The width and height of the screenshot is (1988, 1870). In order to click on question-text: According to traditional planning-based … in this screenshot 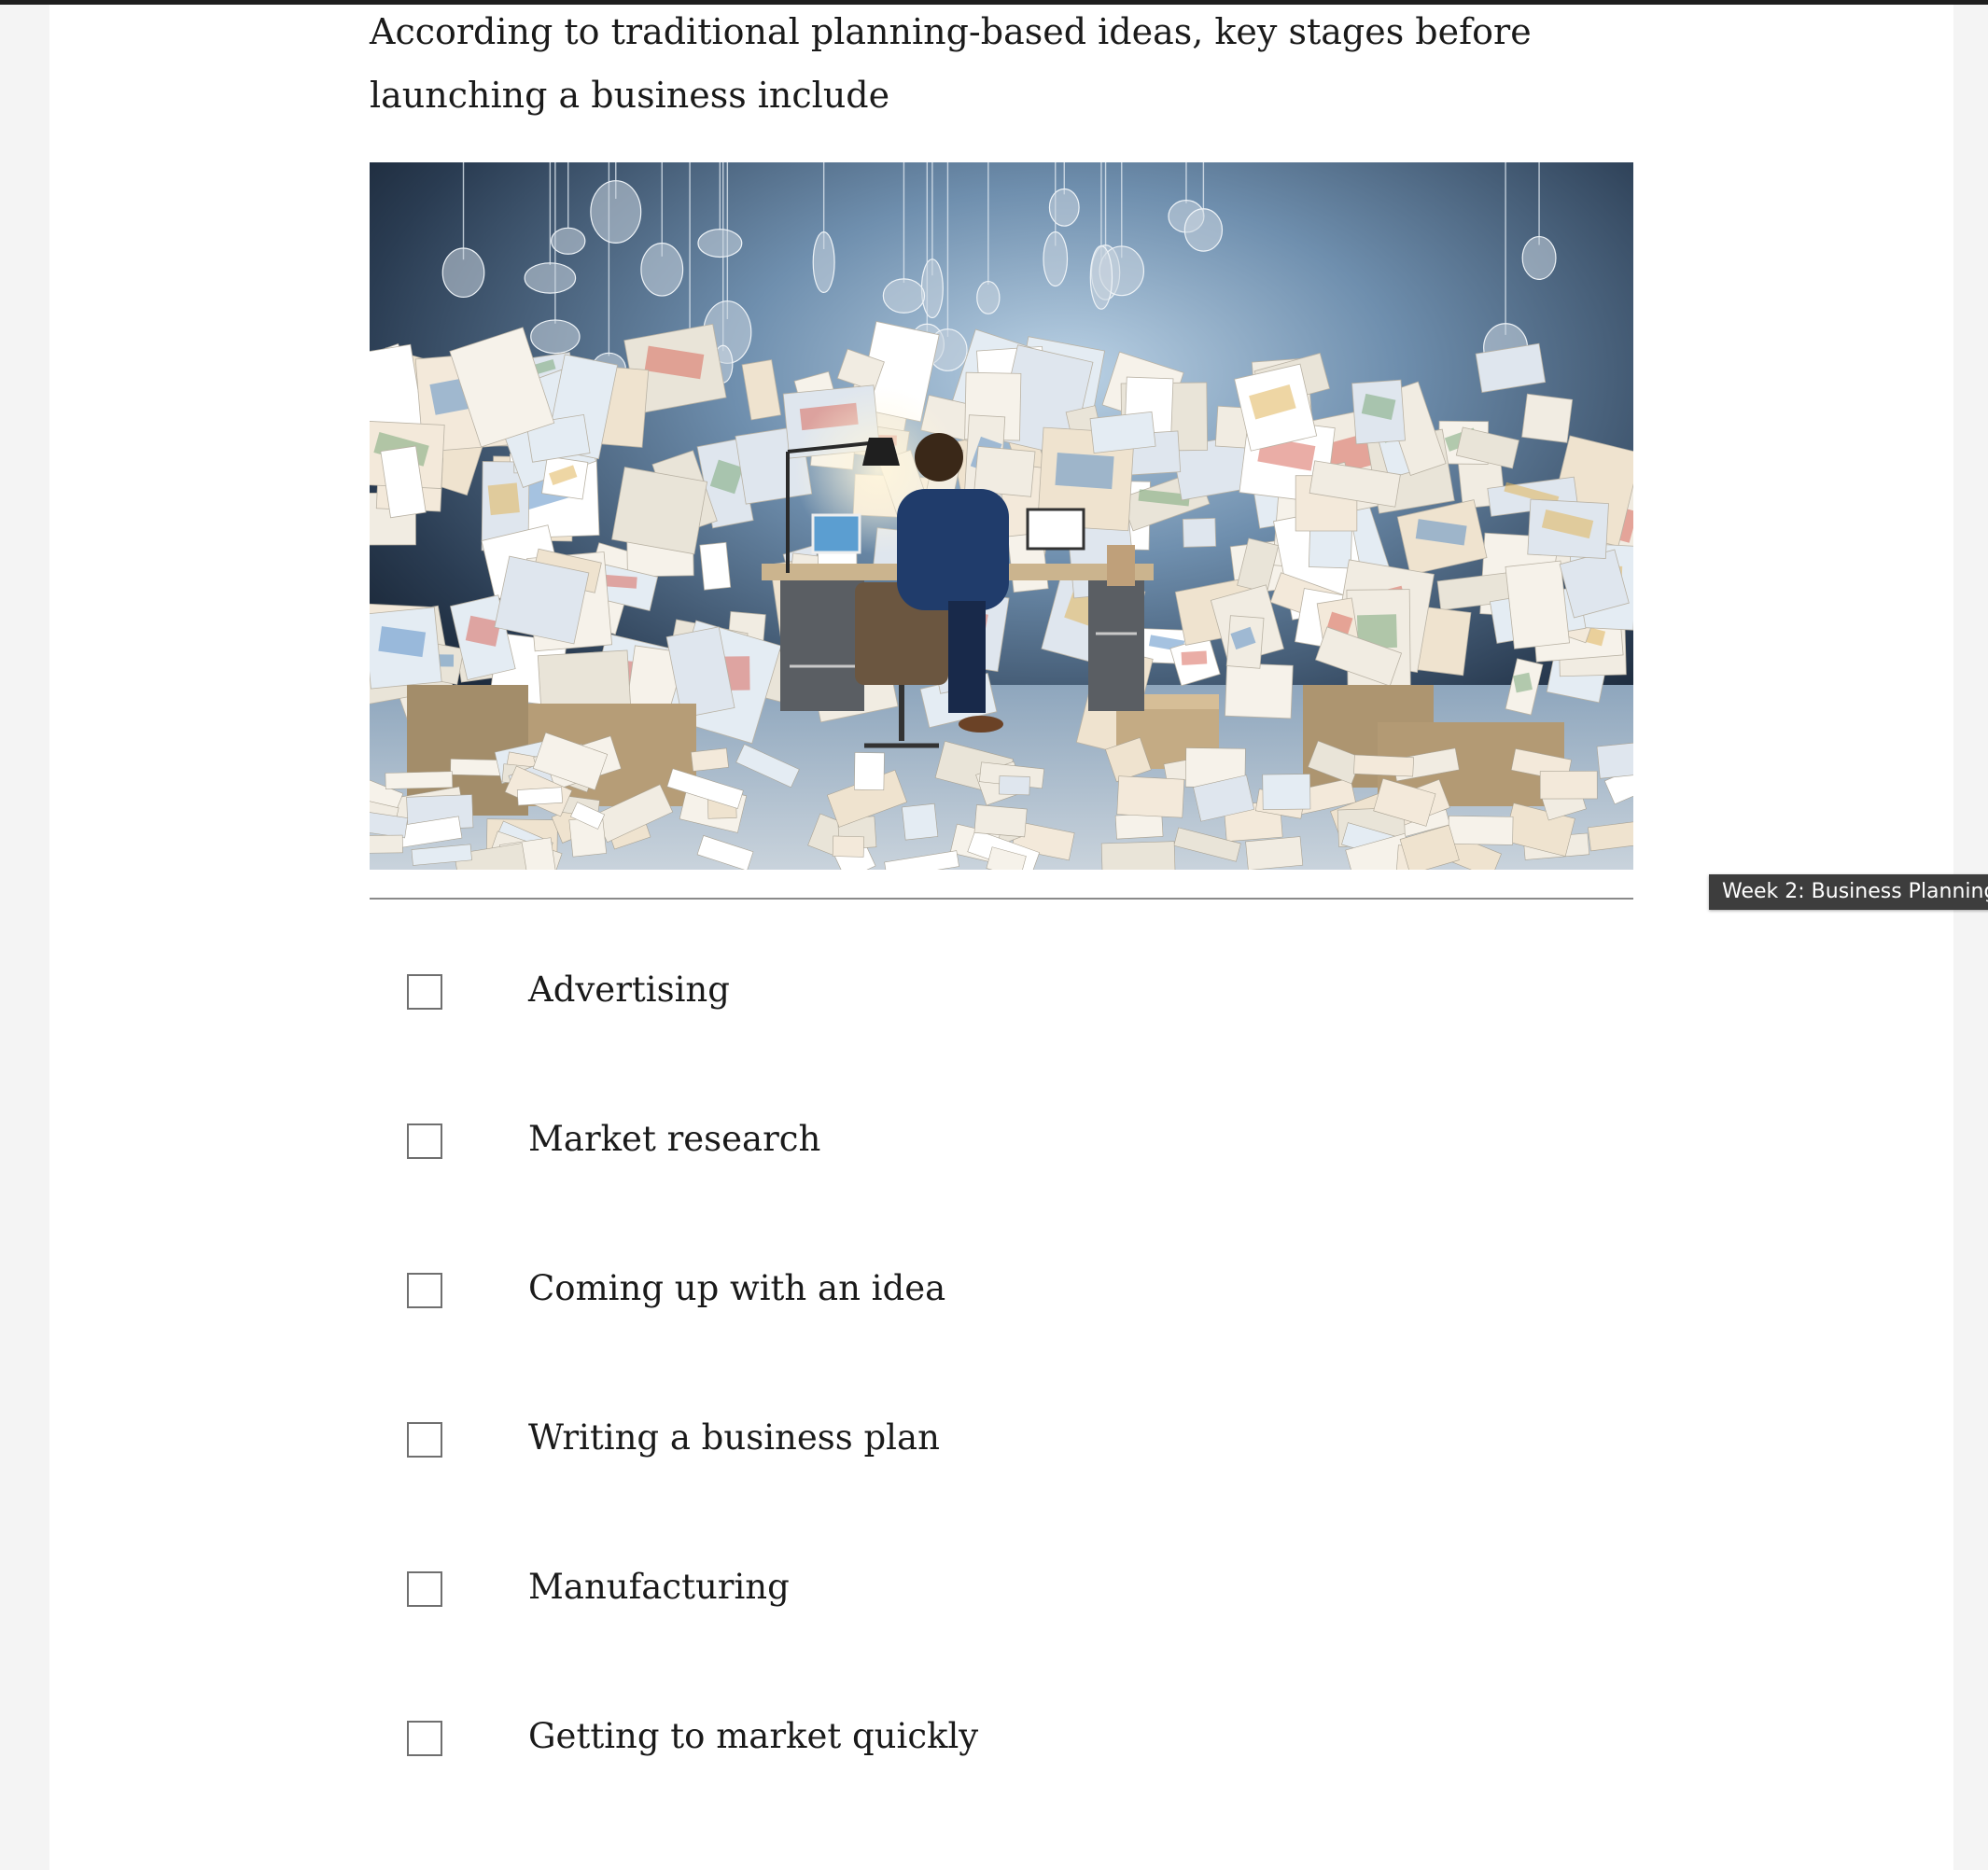, I will do `click(951, 64)`.